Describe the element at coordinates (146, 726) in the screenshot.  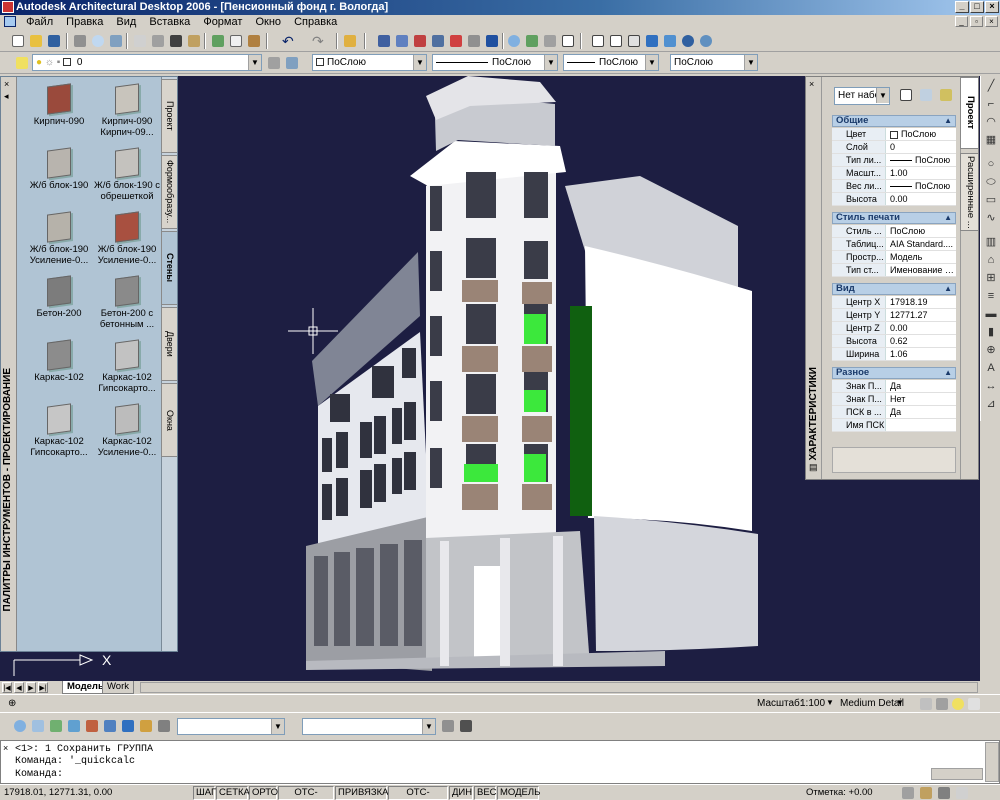
I see `ucs-icon-button` at that location.